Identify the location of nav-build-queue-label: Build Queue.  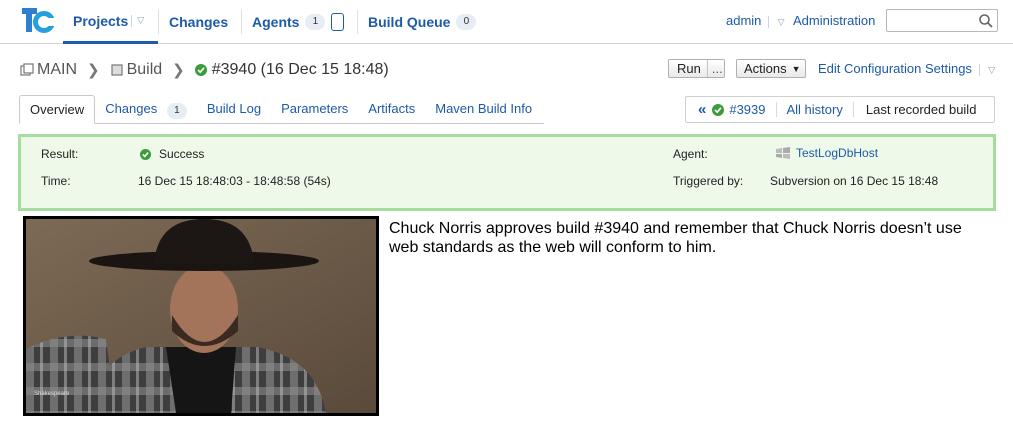
(409, 22).